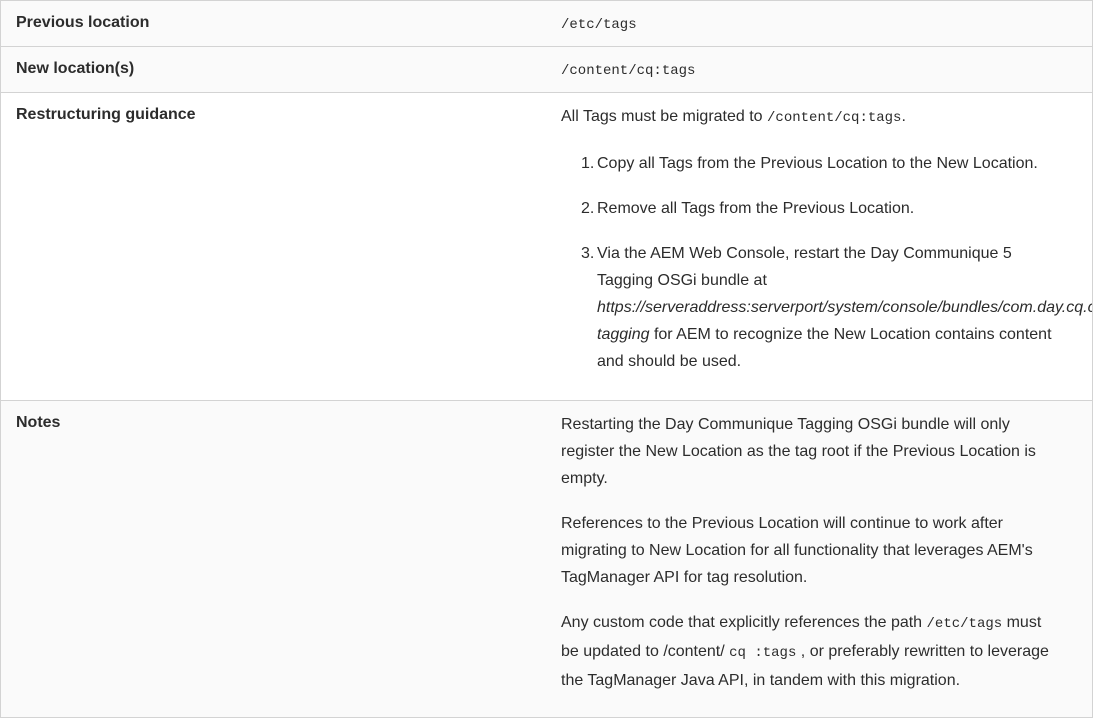 The image size is (1093, 719). What do you see at coordinates (75, 68) in the screenshot?
I see `row-label-new-location: New location(s)` at bounding box center [75, 68].